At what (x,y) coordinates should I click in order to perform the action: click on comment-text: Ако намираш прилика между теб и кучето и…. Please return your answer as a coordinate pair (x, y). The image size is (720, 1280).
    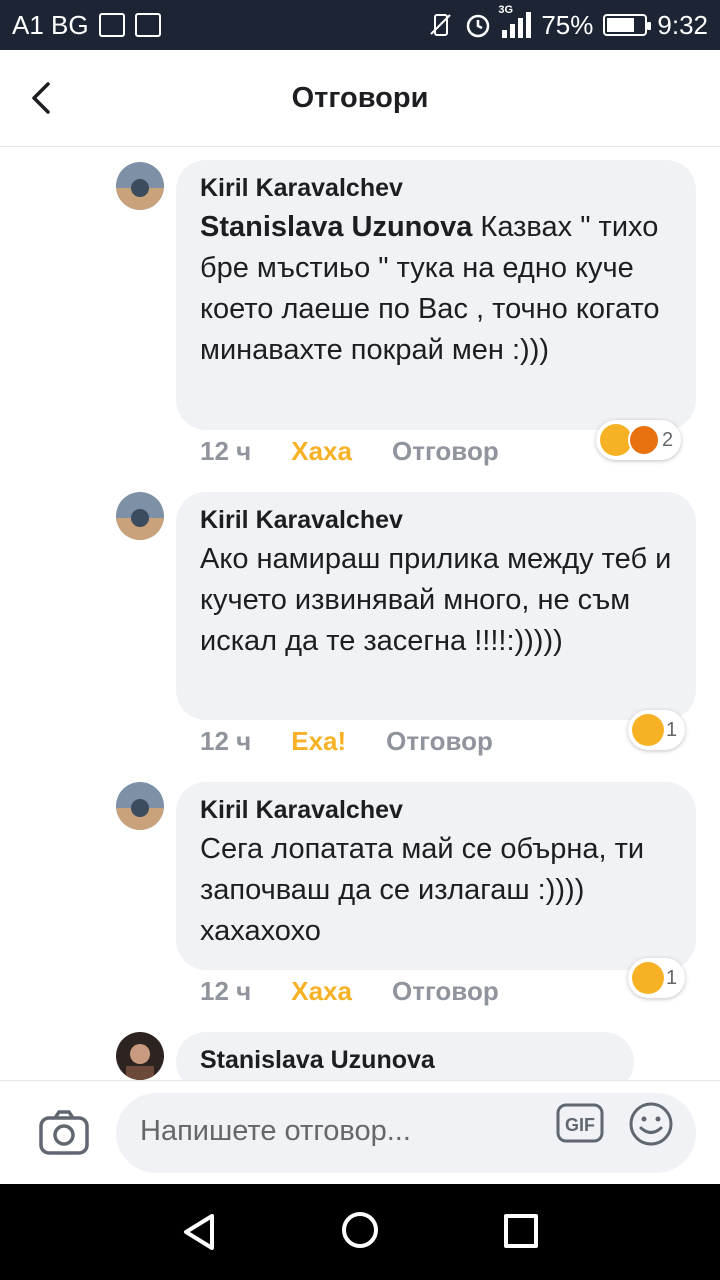
    Looking at the image, I should click on (436, 600).